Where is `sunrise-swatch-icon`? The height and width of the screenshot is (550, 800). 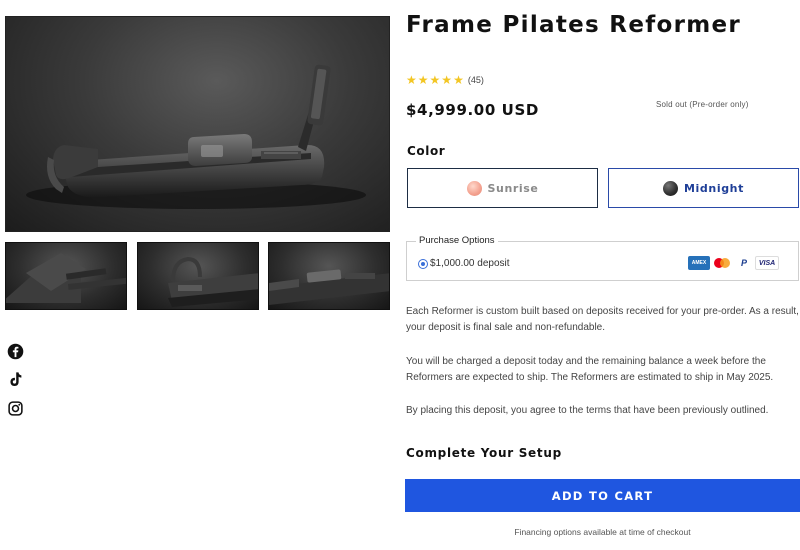
sunrise-swatch-icon is located at coordinates (474, 188).